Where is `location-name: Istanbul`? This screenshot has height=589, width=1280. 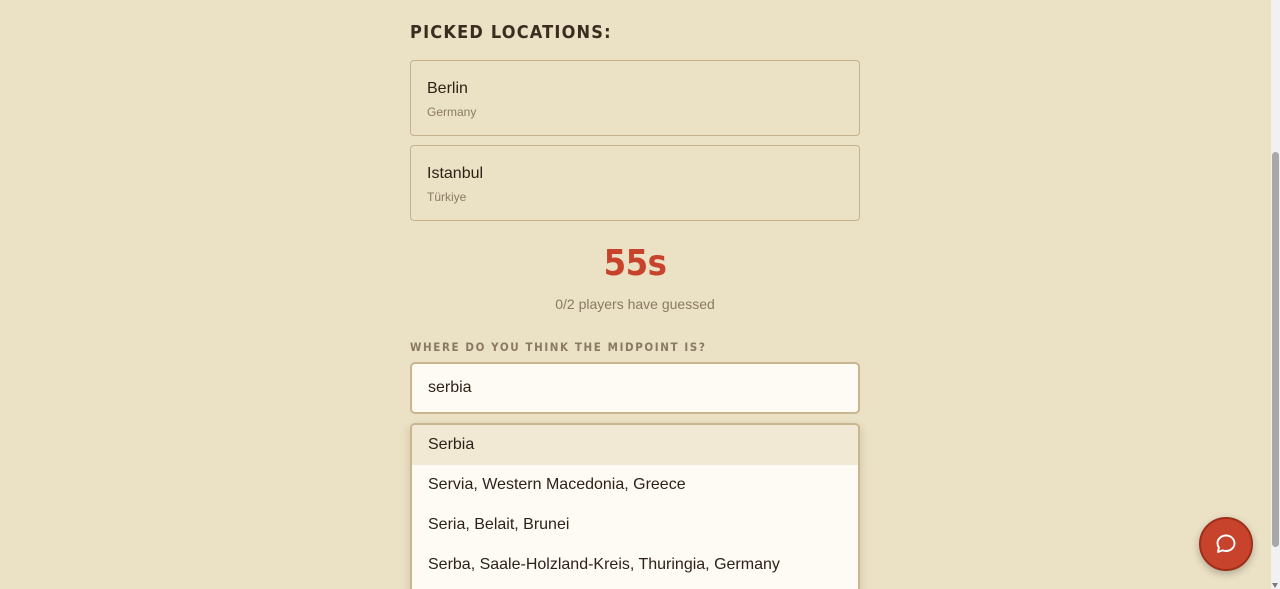 location-name: Istanbul is located at coordinates (455, 173).